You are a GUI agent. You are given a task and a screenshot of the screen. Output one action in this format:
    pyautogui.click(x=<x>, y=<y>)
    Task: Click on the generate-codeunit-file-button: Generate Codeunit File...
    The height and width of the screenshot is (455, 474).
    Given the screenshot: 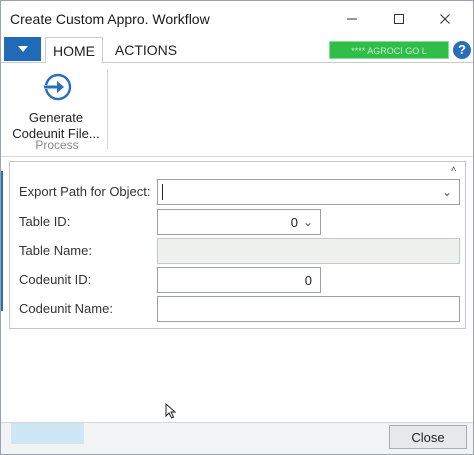 What is the action you would take?
    pyautogui.click(x=55, y=105)
    